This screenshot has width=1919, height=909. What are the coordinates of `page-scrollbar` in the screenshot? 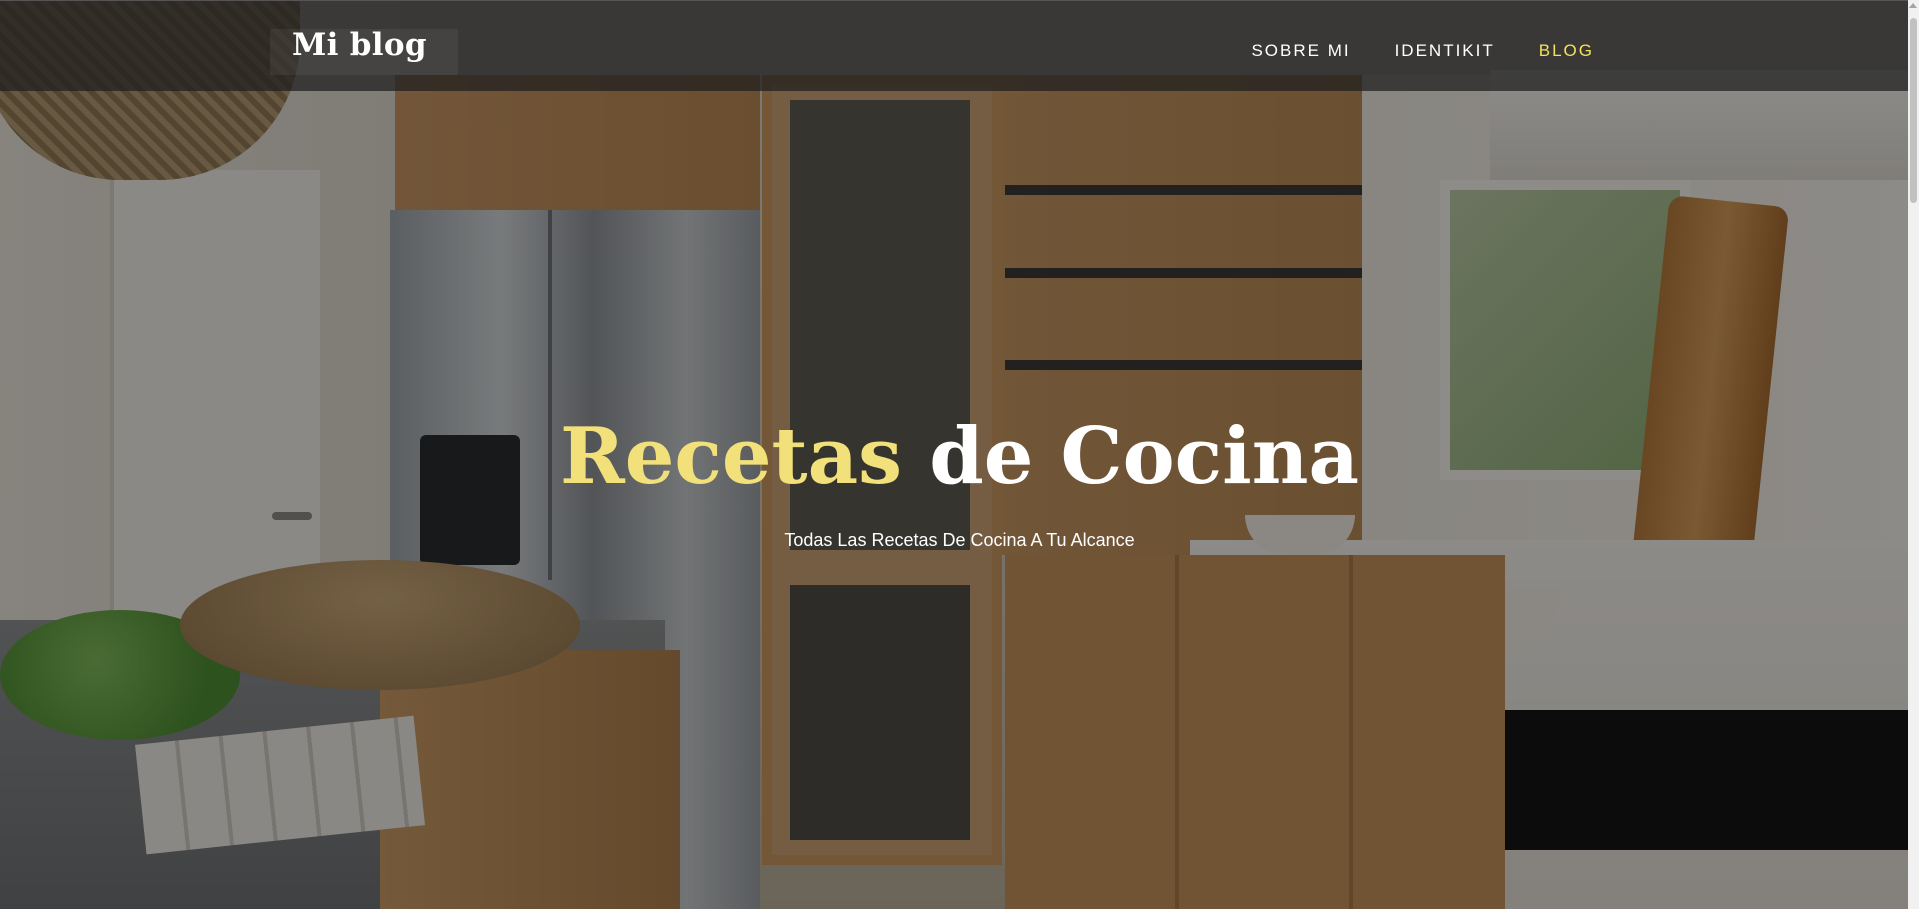 It's located at (1913, 454).